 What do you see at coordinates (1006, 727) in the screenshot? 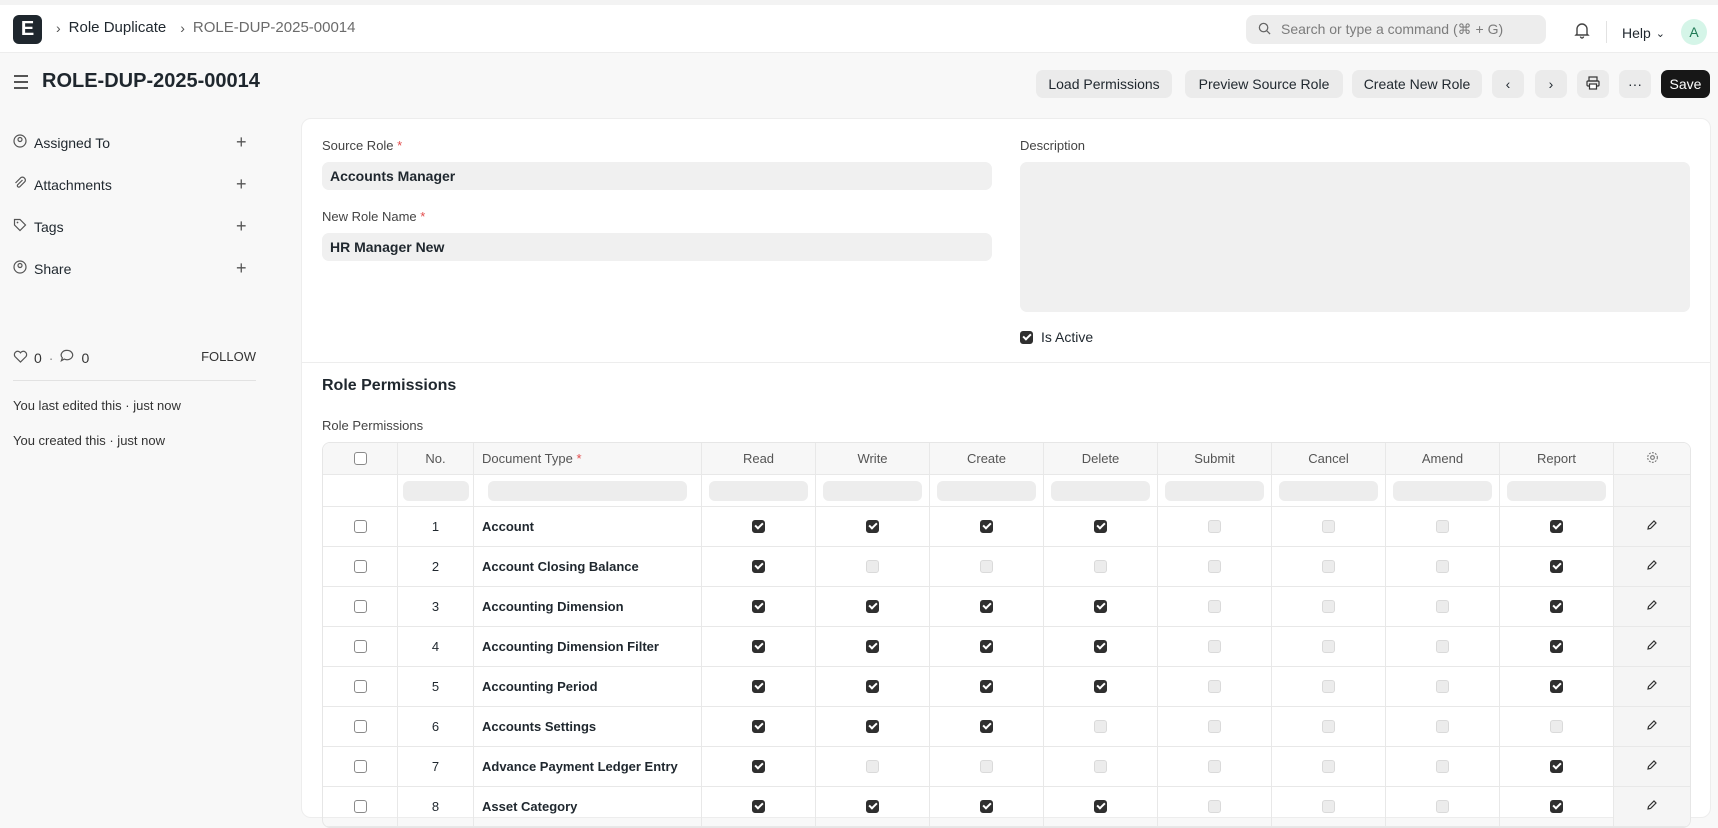
I see `table-row: 6 Accounts Settings` at bounding box center [1006, 727].